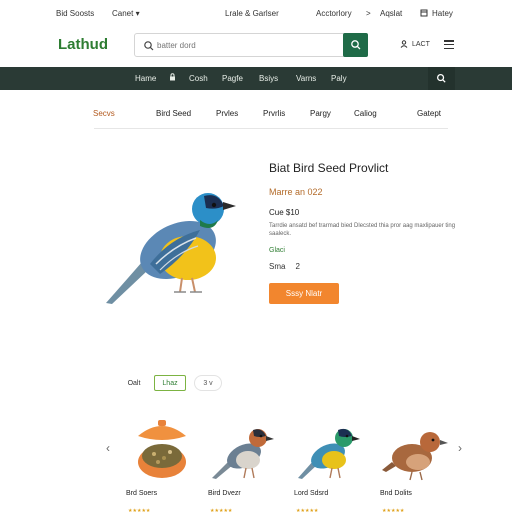 The width and height of the screenshot is (512, 512). I want to click on utility-link-middle: Lrale & Garlser, so click(252, 13).